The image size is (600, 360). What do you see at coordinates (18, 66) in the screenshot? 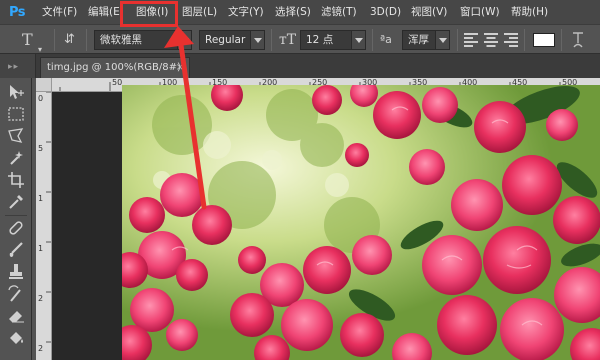
I see `panel-collapse-handle: ▸▸` at bounding box center [18, 66].